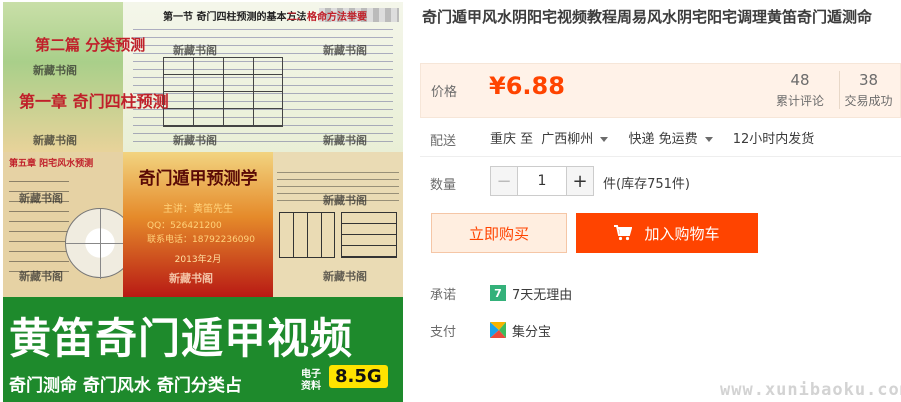 The height and width of the screenshot is (402, 901). What do you see at coordinates (444, 92) in the screenshot?
I see `price-label: 价格` at bounding box center [444, 92].